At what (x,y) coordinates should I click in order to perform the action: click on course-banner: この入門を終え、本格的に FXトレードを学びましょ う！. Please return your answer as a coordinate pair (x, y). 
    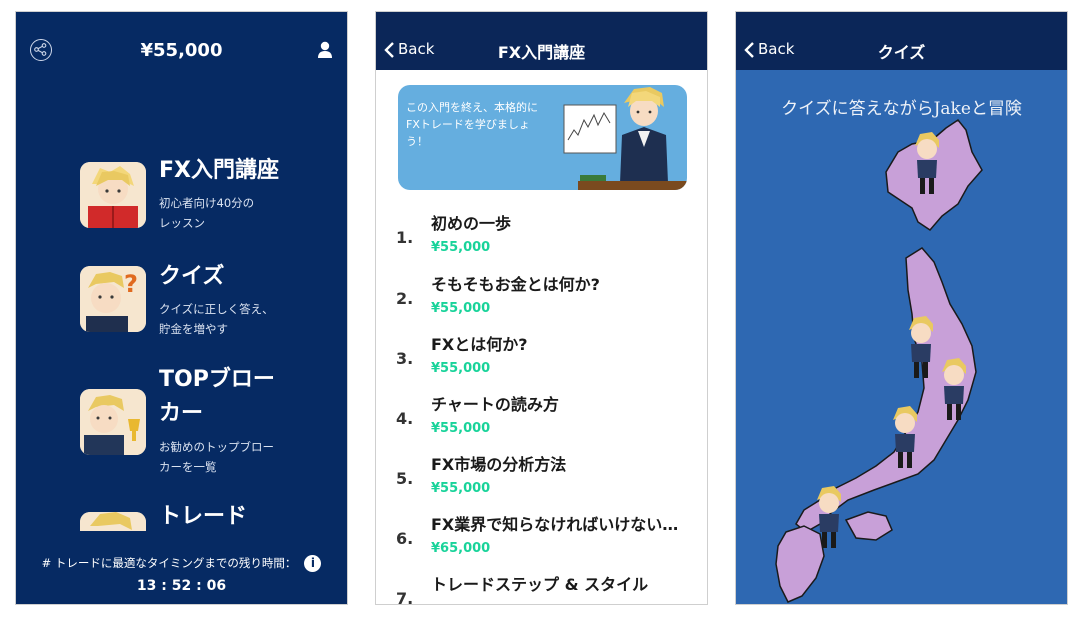
    Looking at the image, I should click on (542, 137).